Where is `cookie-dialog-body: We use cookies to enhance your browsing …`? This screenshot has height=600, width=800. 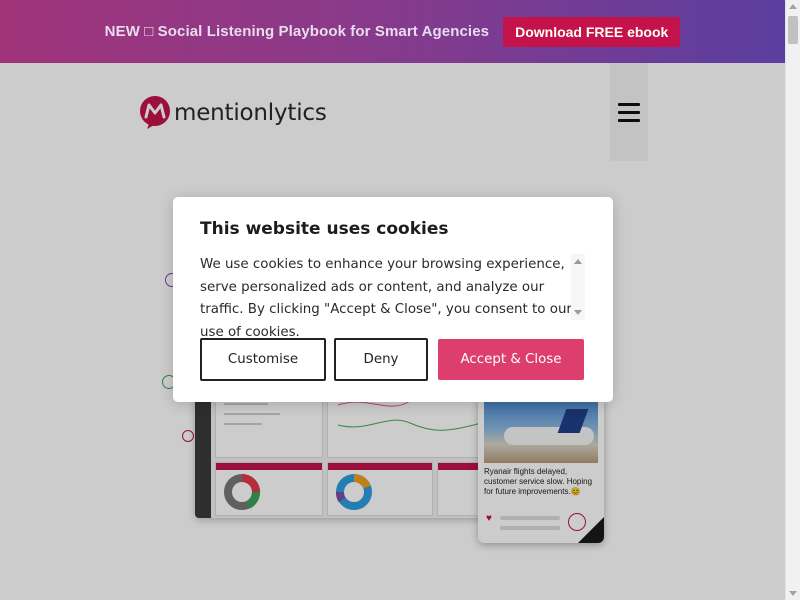
cookie-dialog-body: We use cookies to enhance your browsing … is located at coordinates (386, 298).